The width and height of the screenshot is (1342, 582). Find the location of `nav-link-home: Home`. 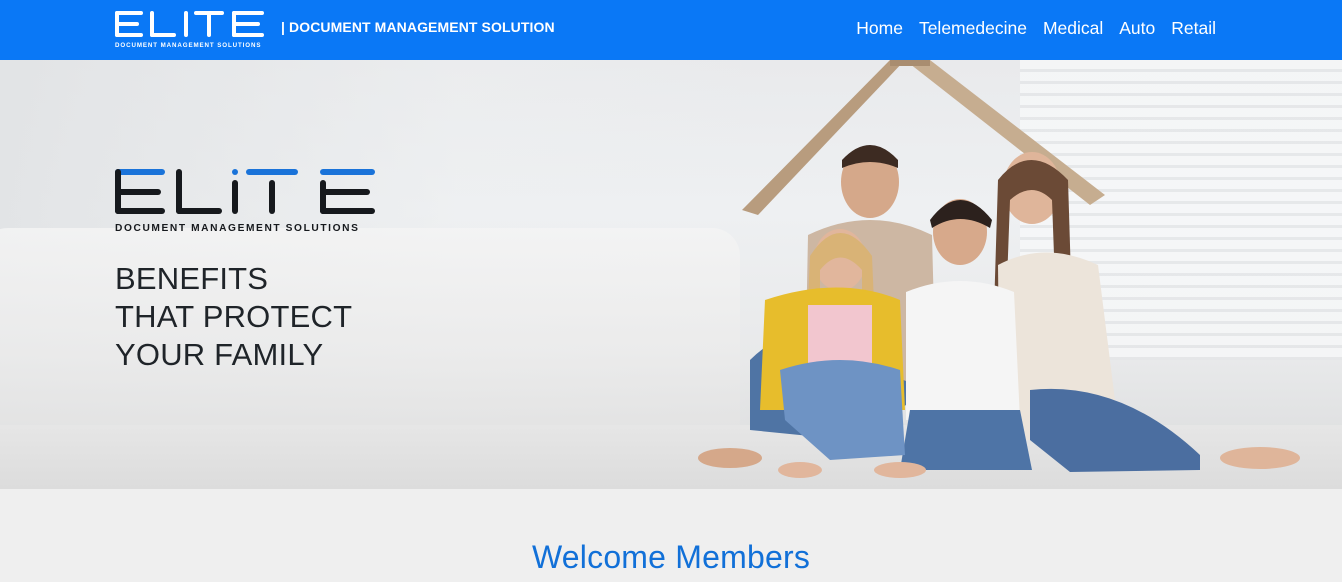

nav-link-home: Home is located at coordinates (879, 28).